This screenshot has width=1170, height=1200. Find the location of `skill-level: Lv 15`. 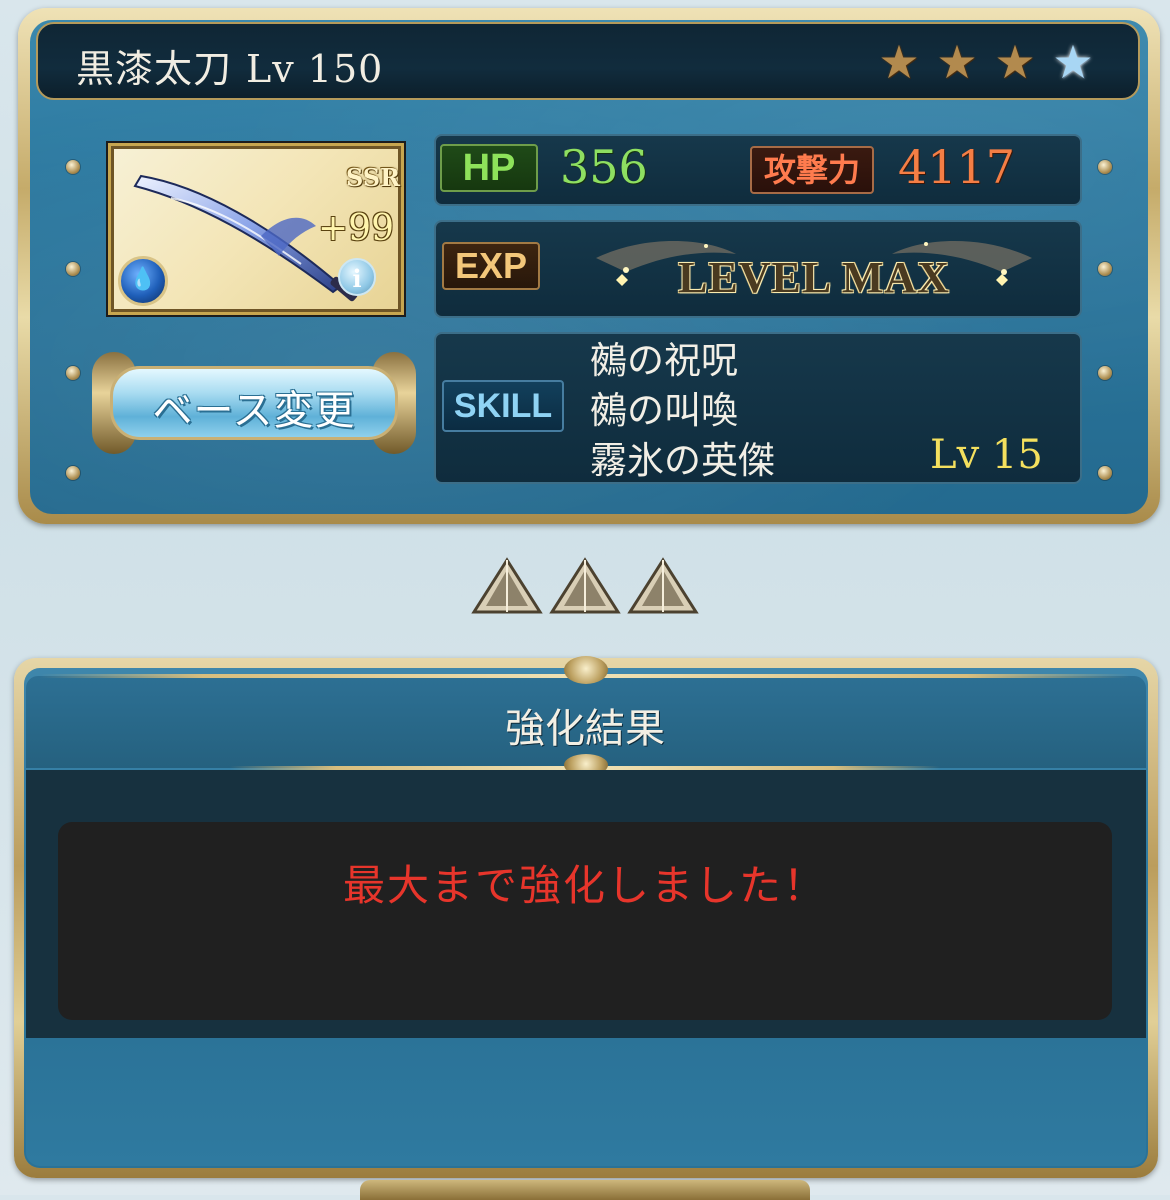

skill-level: Lv 15 is located at coordinates (986, 455).